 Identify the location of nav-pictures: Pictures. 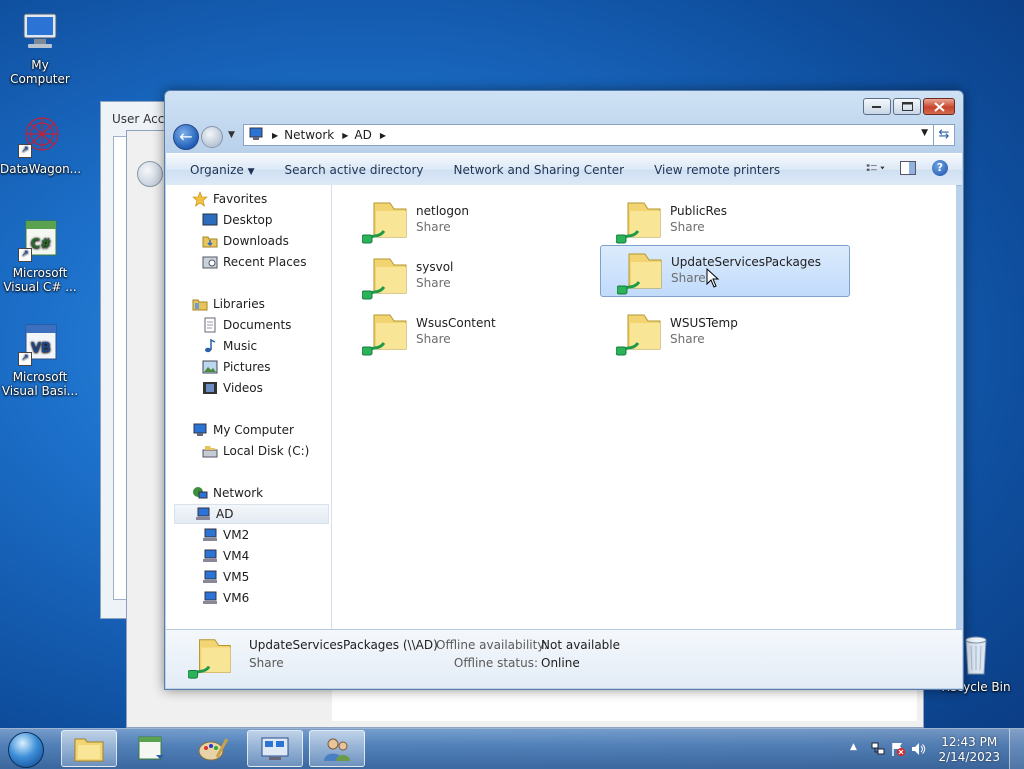
(236, 367).